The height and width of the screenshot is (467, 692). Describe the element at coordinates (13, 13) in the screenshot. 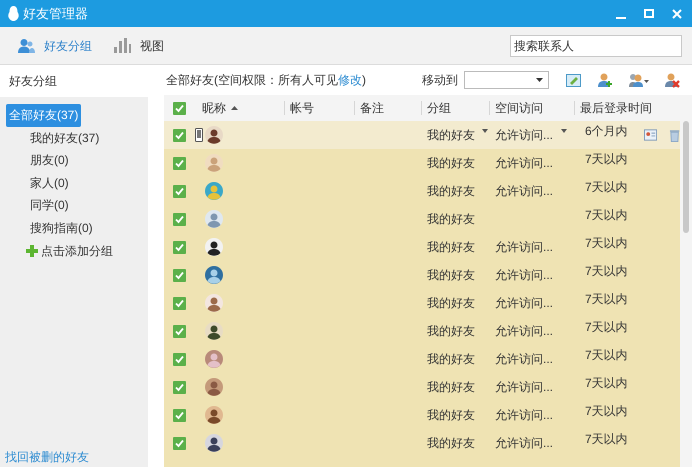

I see `penguin-icon` at that location.